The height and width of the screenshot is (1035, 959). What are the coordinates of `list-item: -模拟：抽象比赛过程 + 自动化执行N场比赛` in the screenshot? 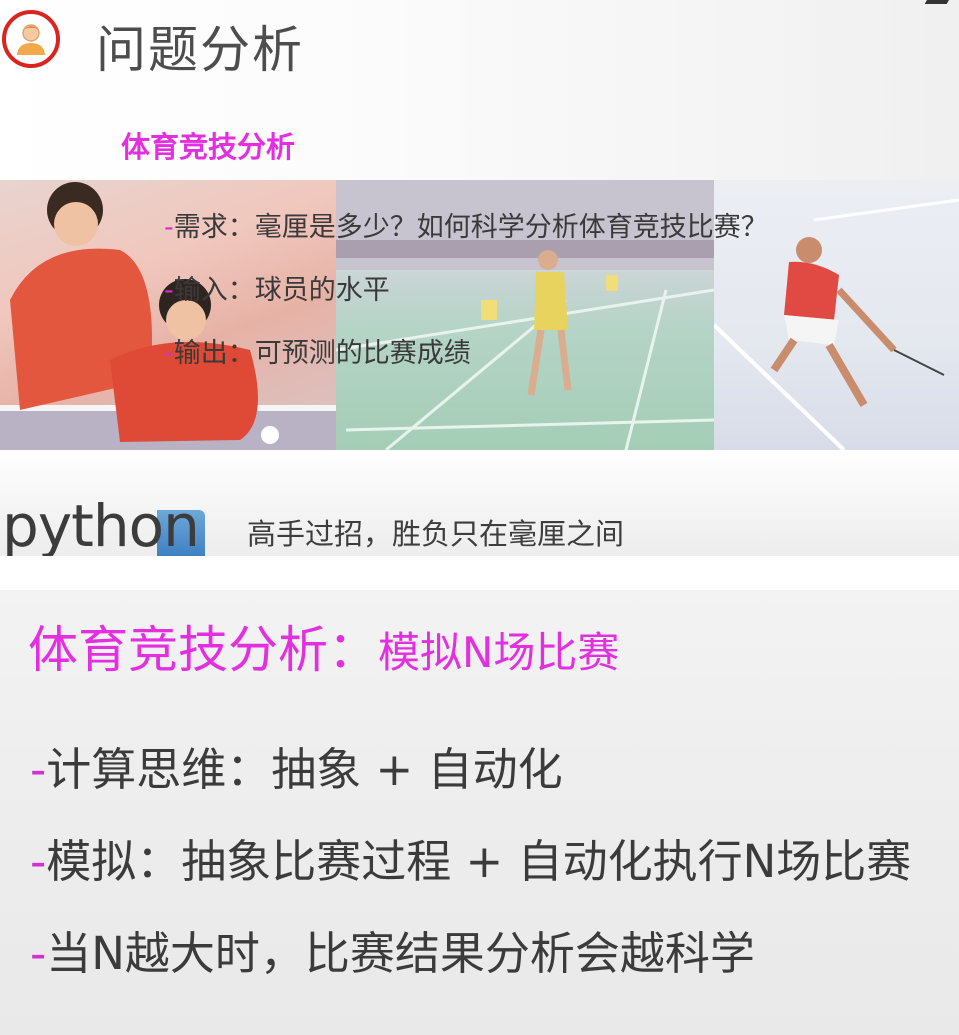 It's located at (470, 880).